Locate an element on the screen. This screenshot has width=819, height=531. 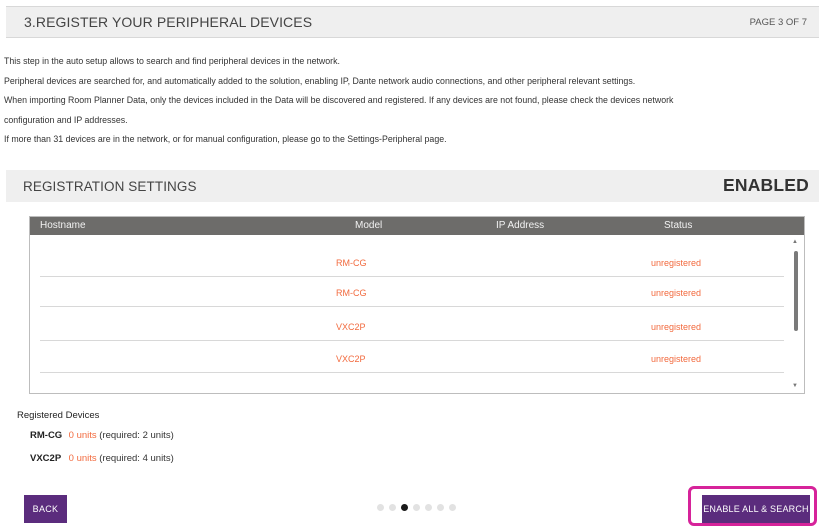
device-required: (required: 4 units) is located at coordinates (136, 458).